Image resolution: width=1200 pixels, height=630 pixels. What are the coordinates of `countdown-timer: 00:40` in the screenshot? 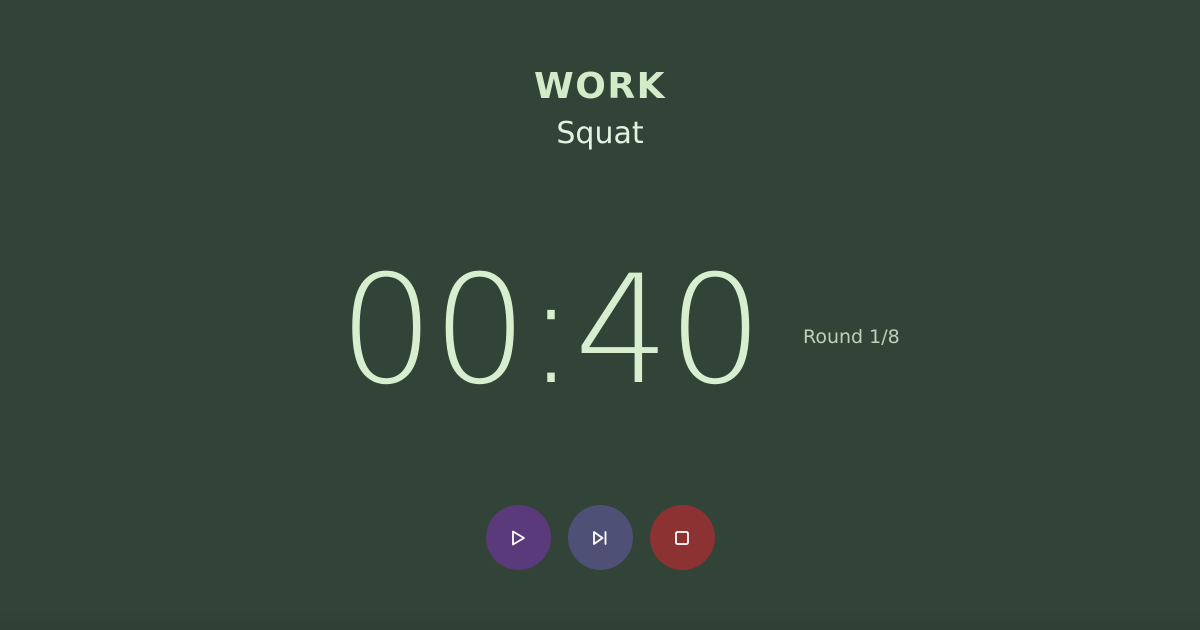 It's located at (550, 331).